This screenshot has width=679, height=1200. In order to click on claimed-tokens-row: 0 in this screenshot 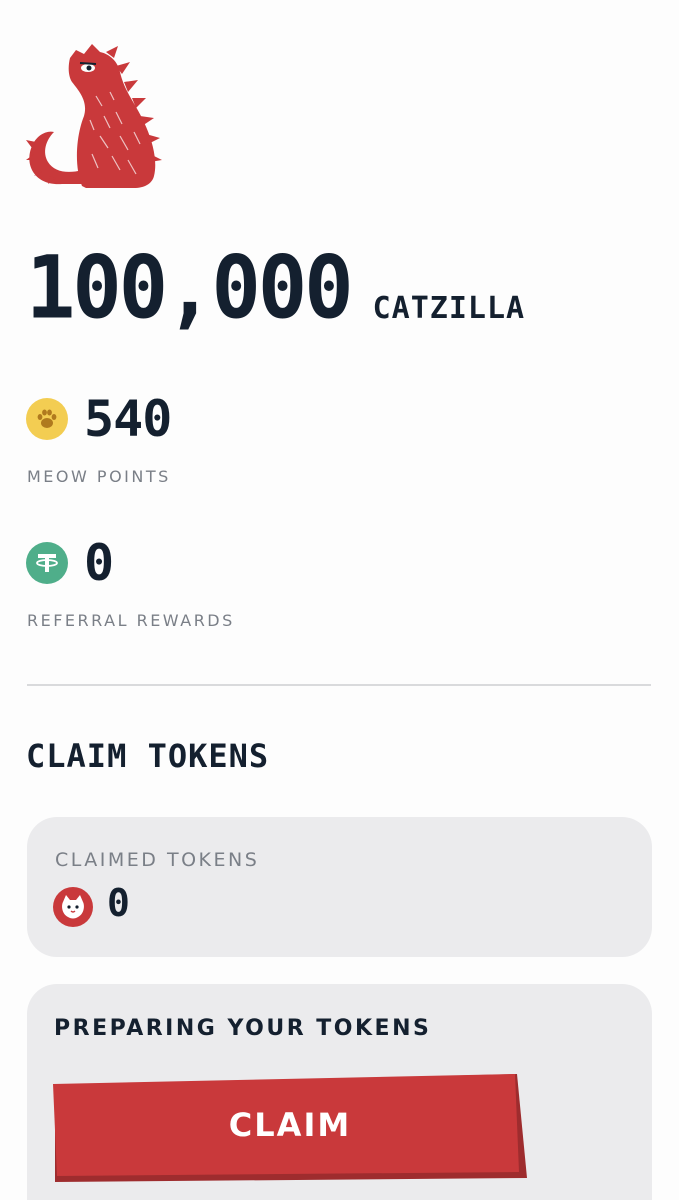, I will do `click(91, 904)`.